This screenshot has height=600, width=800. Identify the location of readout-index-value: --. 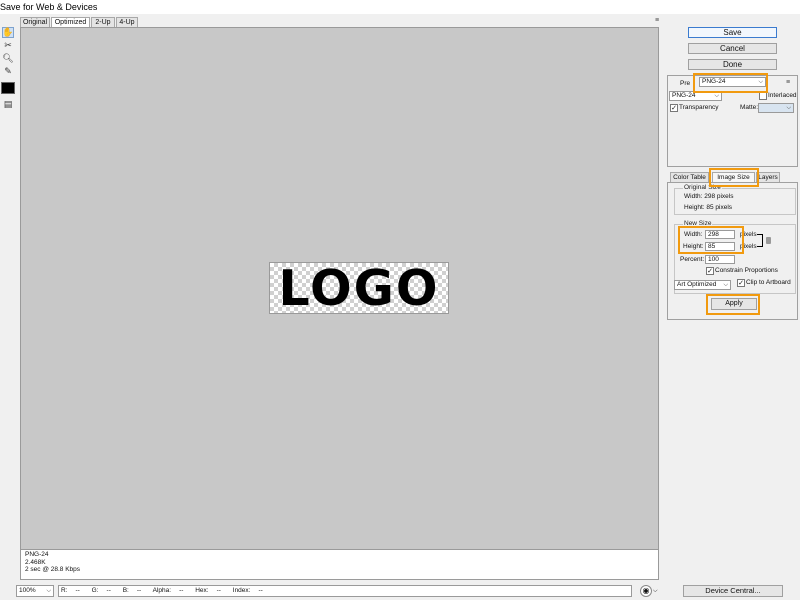
(260, 590).